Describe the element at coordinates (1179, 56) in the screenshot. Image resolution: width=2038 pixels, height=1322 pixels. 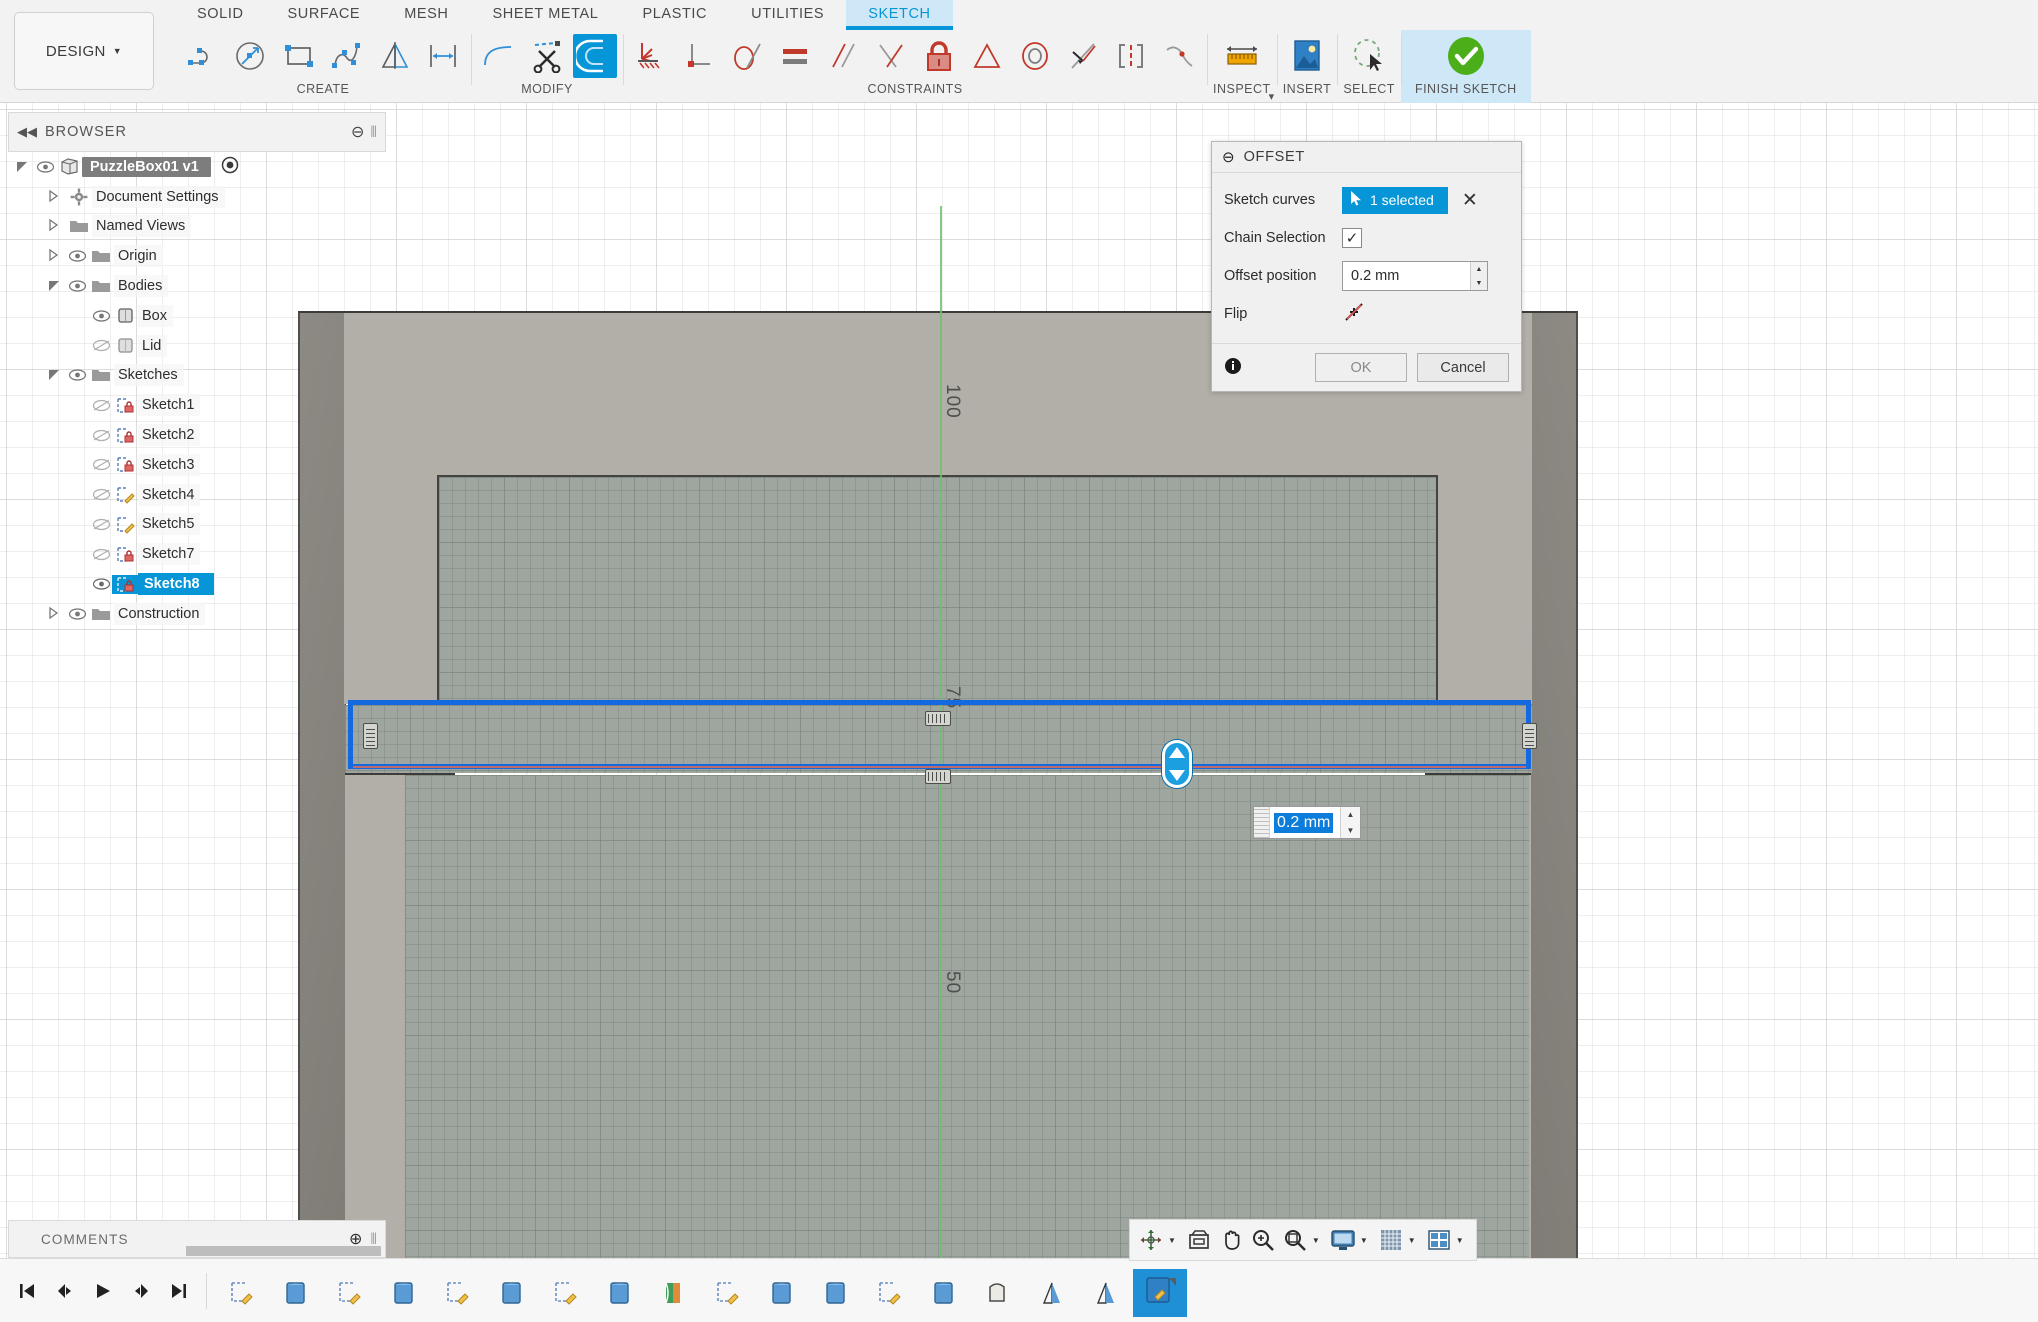
I see `curvature-icon` at that location.